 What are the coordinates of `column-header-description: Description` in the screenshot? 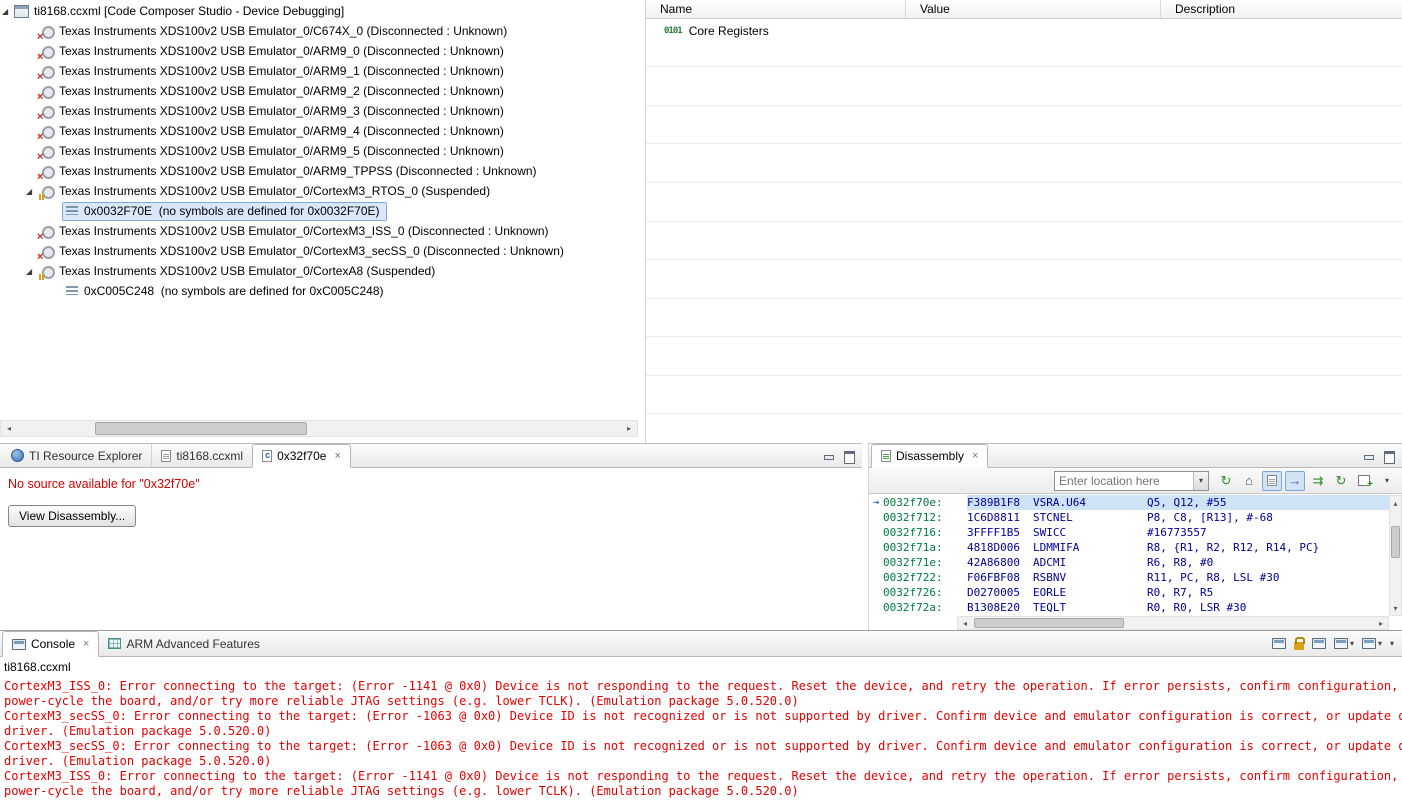 It's located at (1281, 9).